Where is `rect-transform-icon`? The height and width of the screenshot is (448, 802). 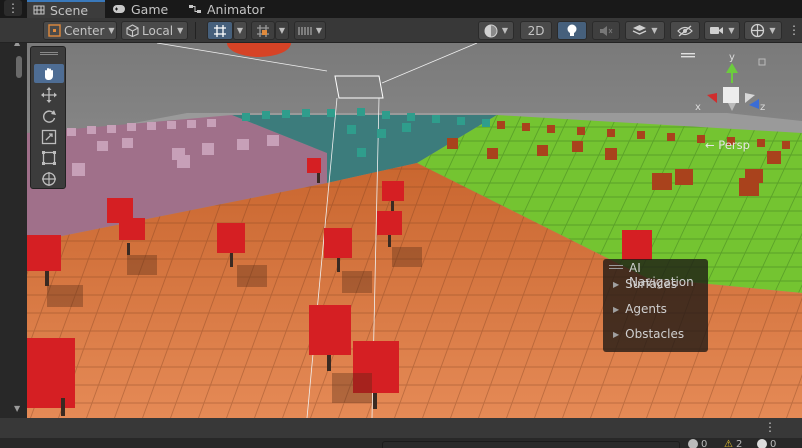
rect-transform-icon is located at coordinates (49, 157).